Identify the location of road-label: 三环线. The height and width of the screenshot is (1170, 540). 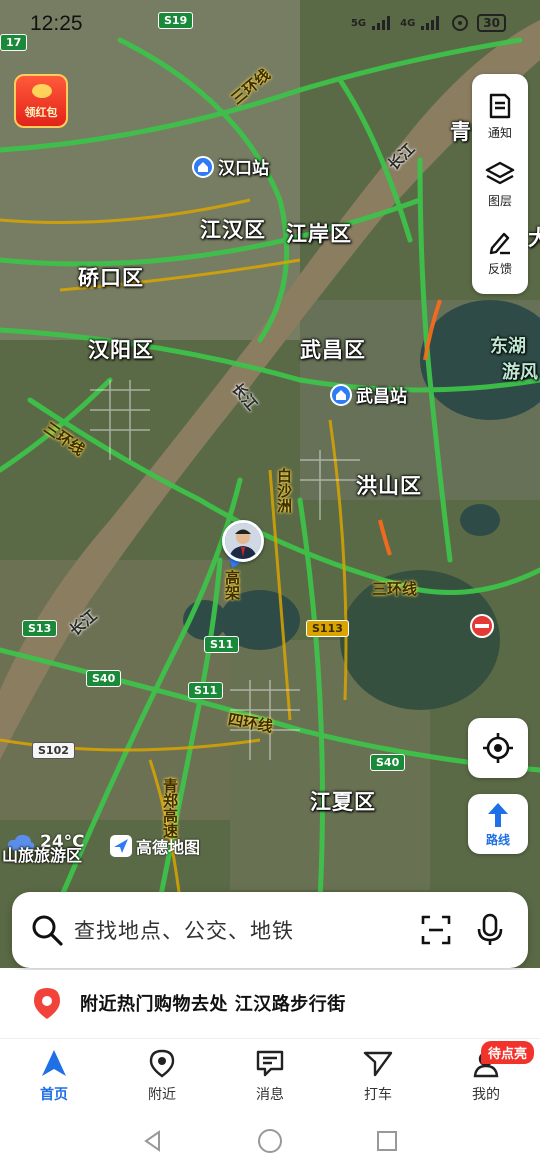
(395, 589).